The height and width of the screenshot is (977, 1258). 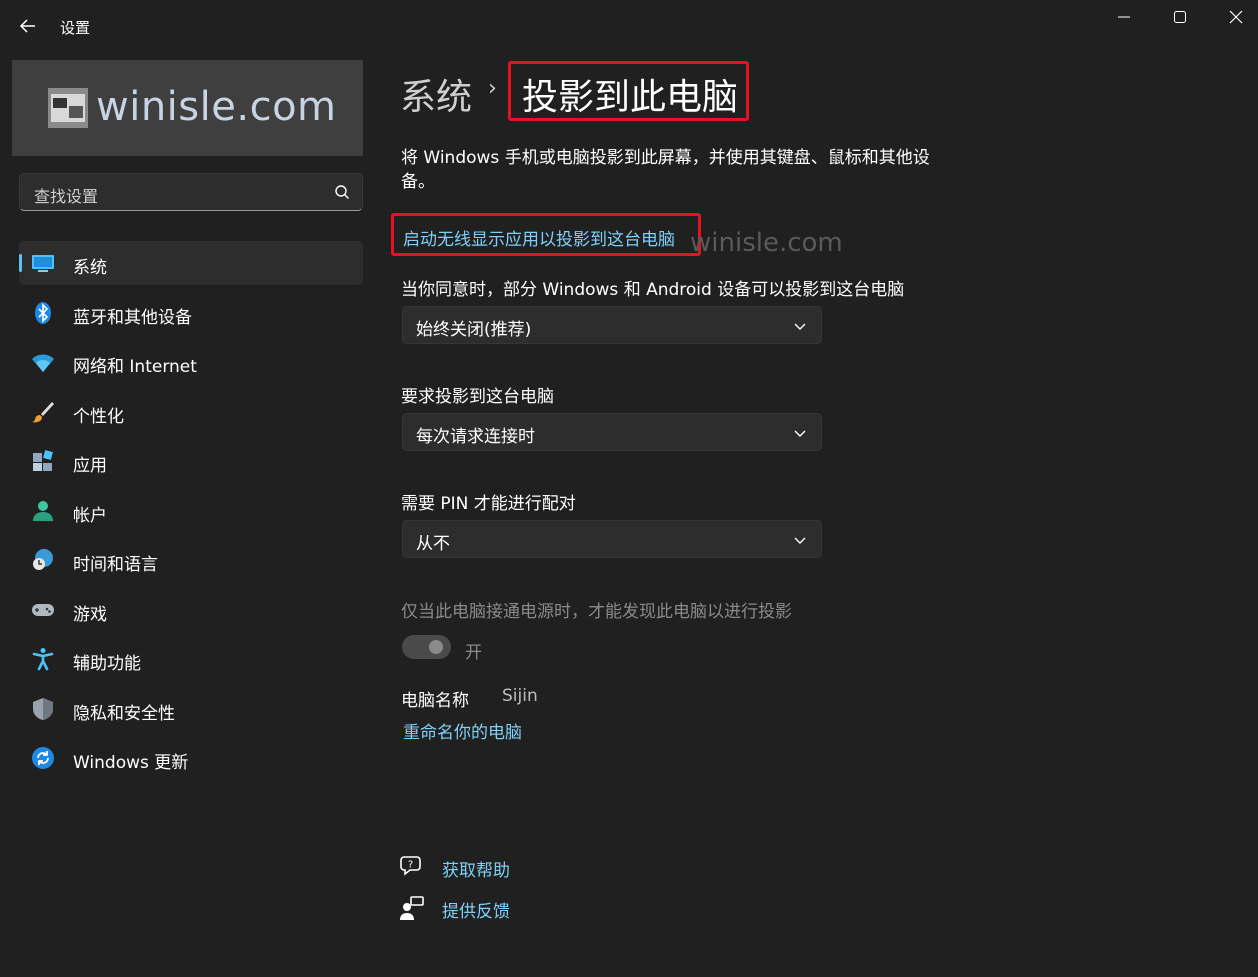 What do you see at coordinates (412, 908) in the screenshot?
I see `feedback-icon` at bounding box center [412, 908].